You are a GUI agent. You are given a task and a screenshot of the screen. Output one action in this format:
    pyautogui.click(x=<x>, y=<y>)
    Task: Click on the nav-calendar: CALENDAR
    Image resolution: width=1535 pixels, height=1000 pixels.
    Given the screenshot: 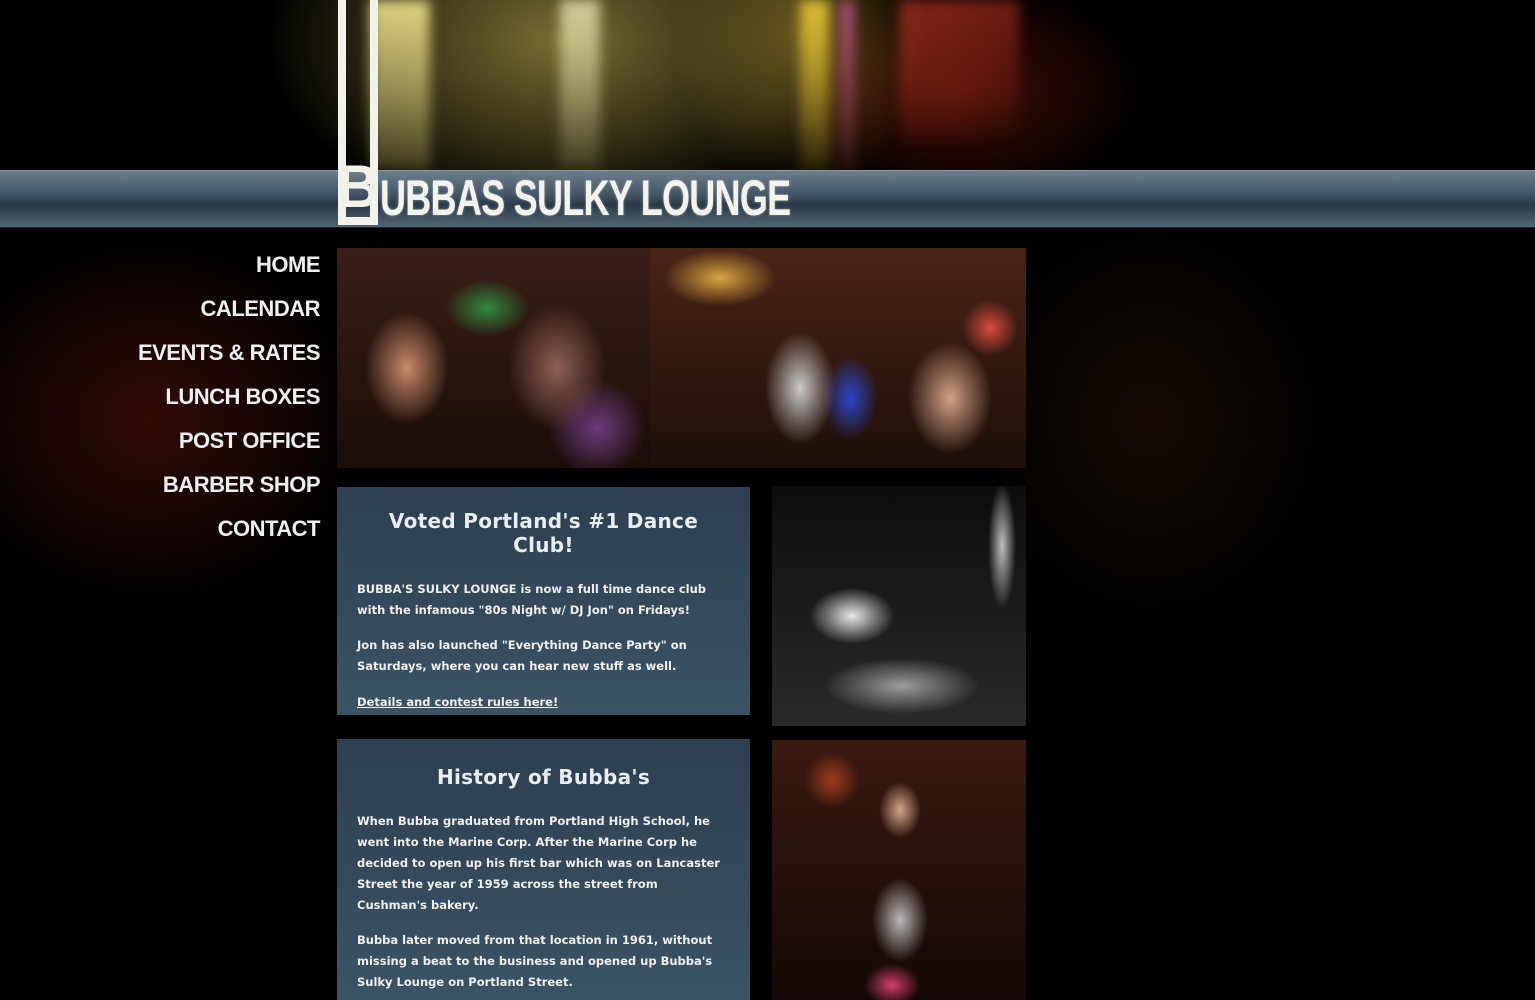 What is the action you would take?
    pyautogui.click(x=160, y=311)
    